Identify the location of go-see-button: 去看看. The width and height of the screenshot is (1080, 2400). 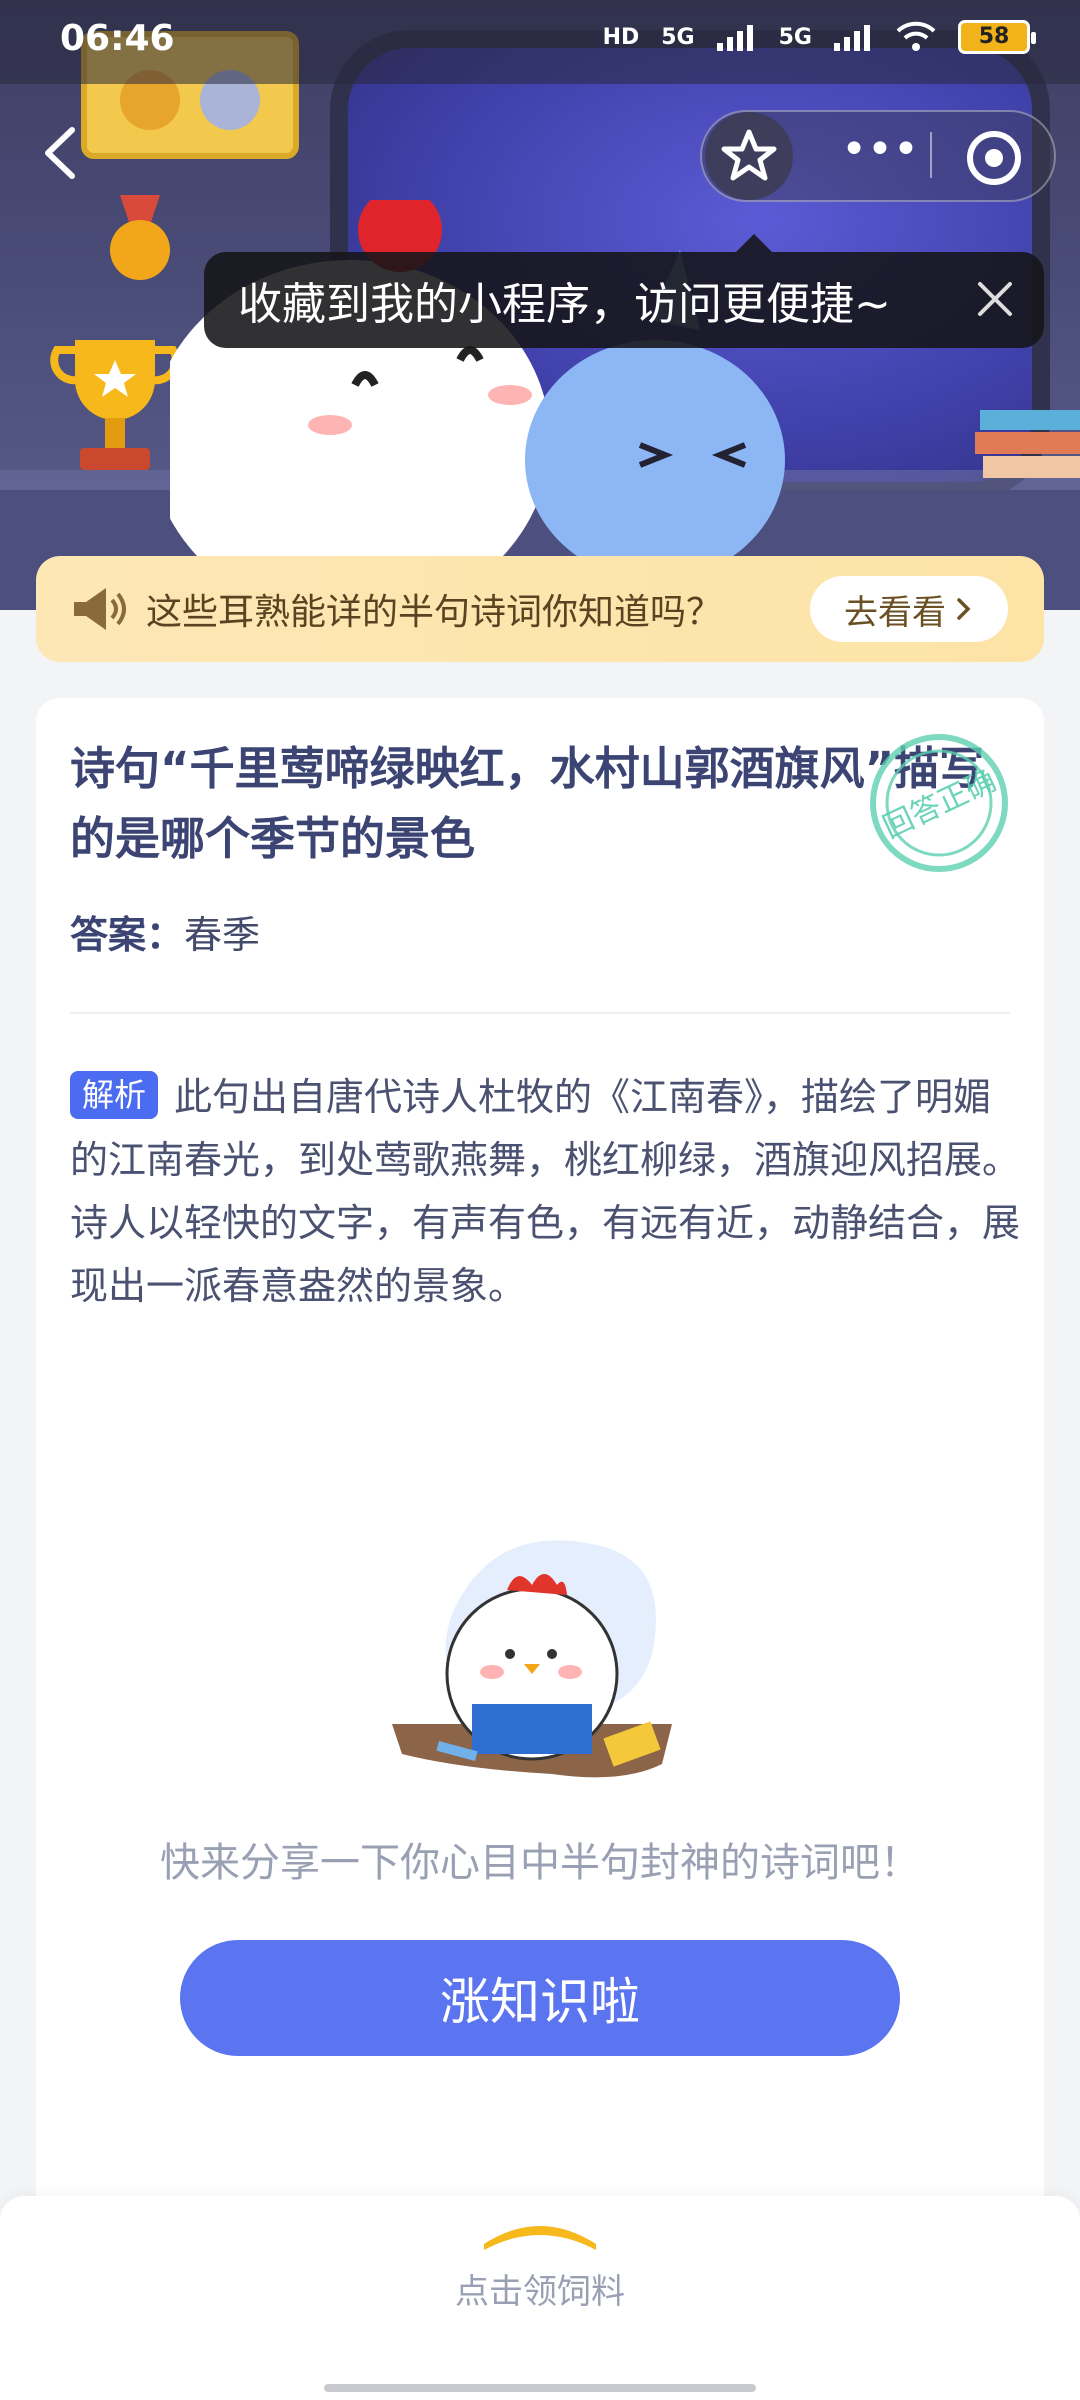
(909, 609).